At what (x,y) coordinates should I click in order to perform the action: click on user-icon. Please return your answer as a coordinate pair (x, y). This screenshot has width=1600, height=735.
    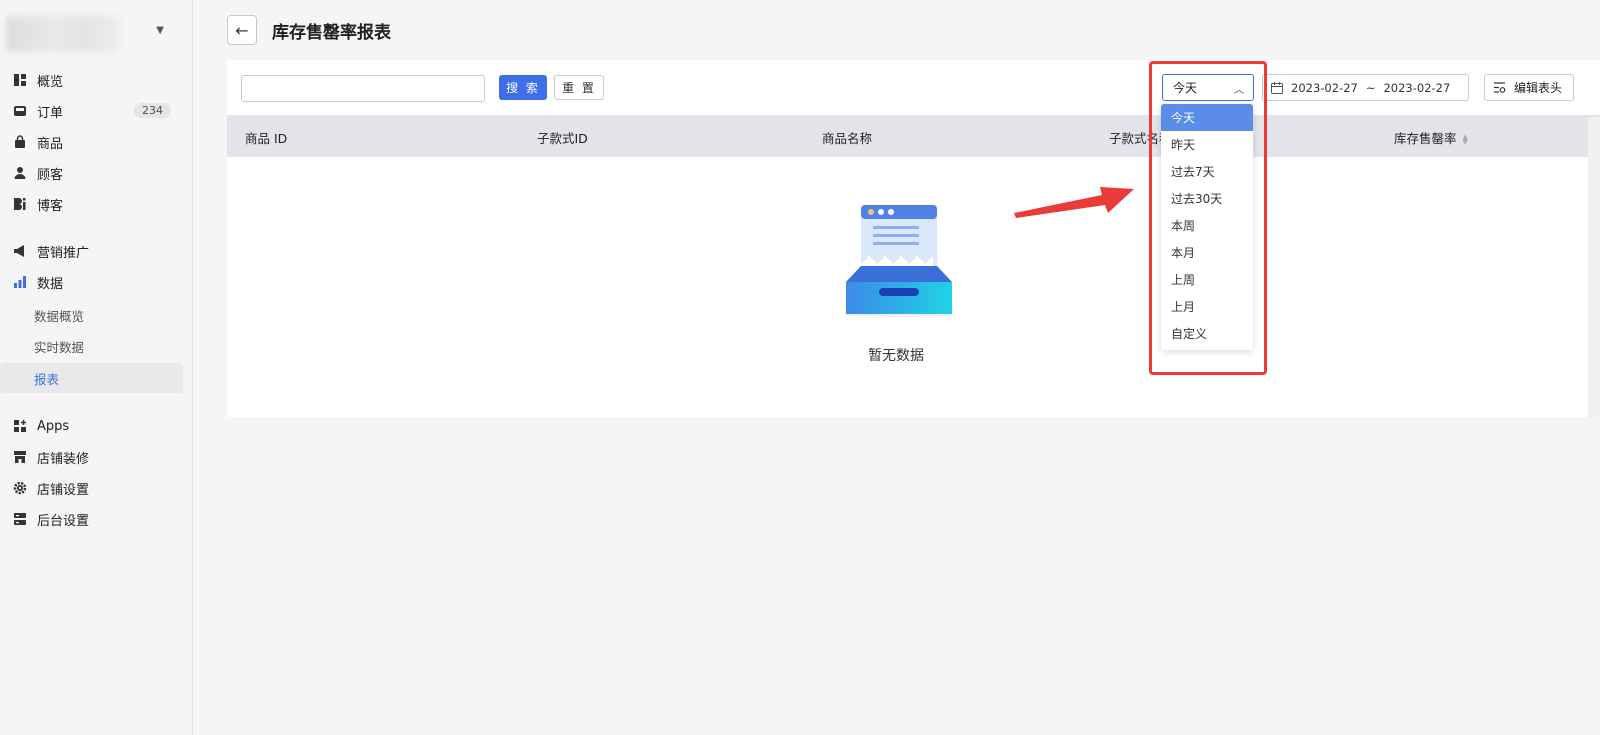
    Looking at the image, I should click on (20, 173).